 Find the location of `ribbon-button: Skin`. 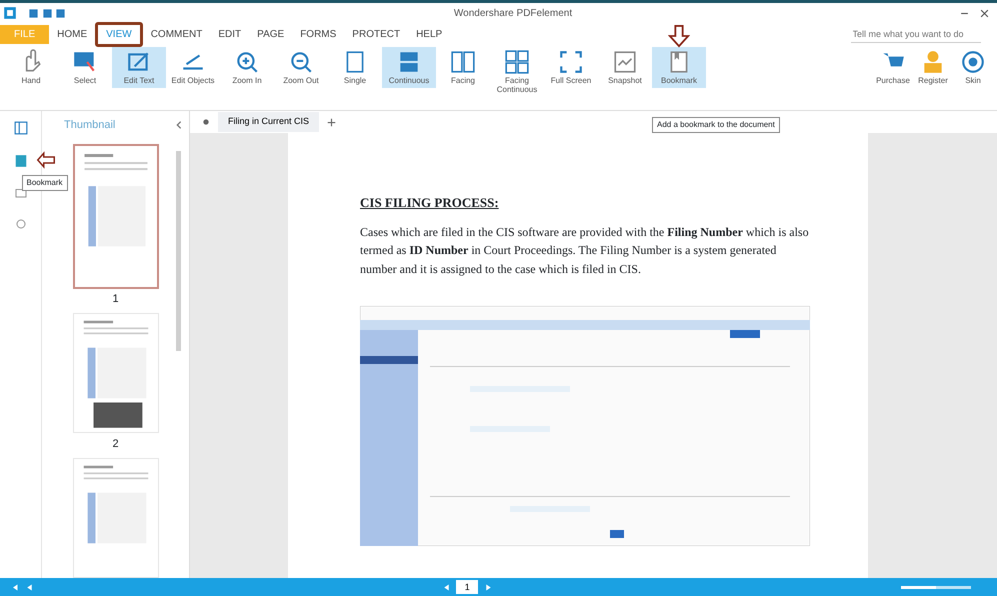

ribbon-button: Skin is located at coordinates (973, 67).